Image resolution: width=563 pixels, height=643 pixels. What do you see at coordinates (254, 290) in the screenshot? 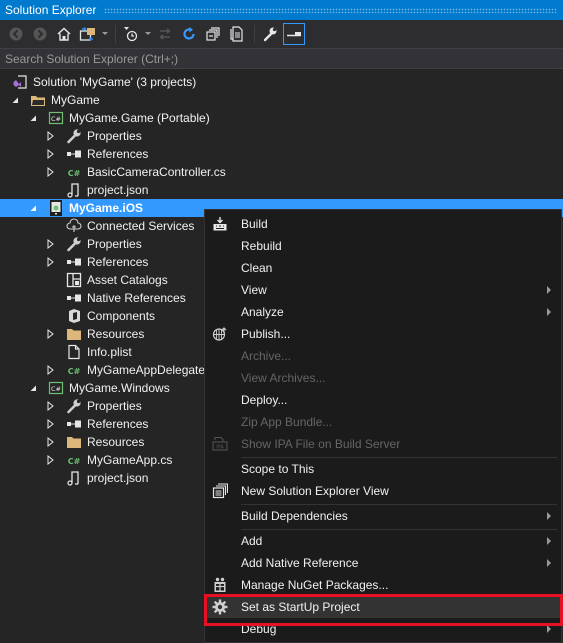
I see `menu-item-label: View` at bounding box center [254, 290].